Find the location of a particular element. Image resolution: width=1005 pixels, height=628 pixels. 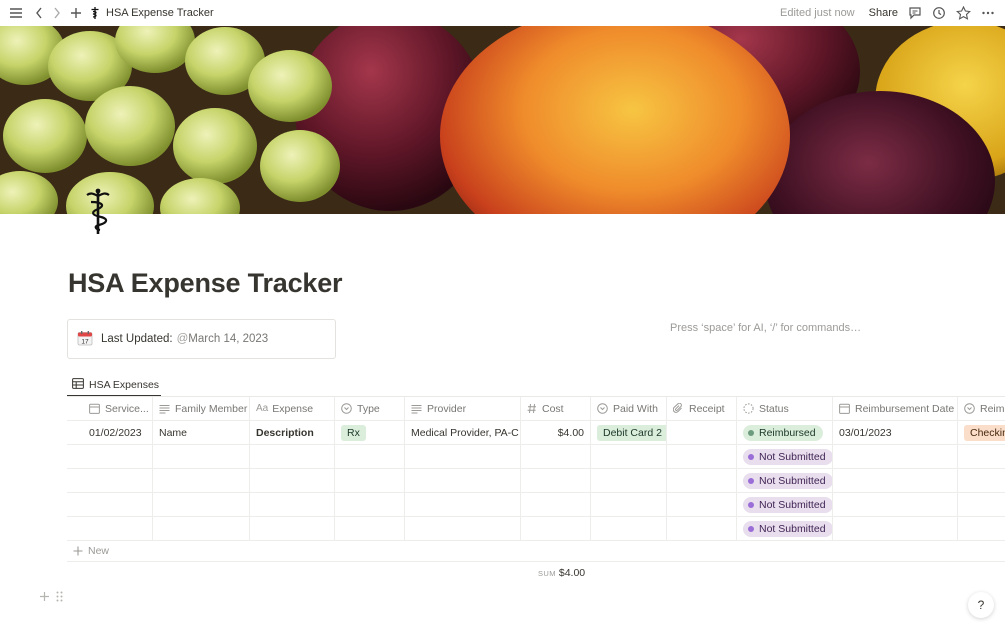

column-header-receipt: Receipt is located at coordinates (702, 408).